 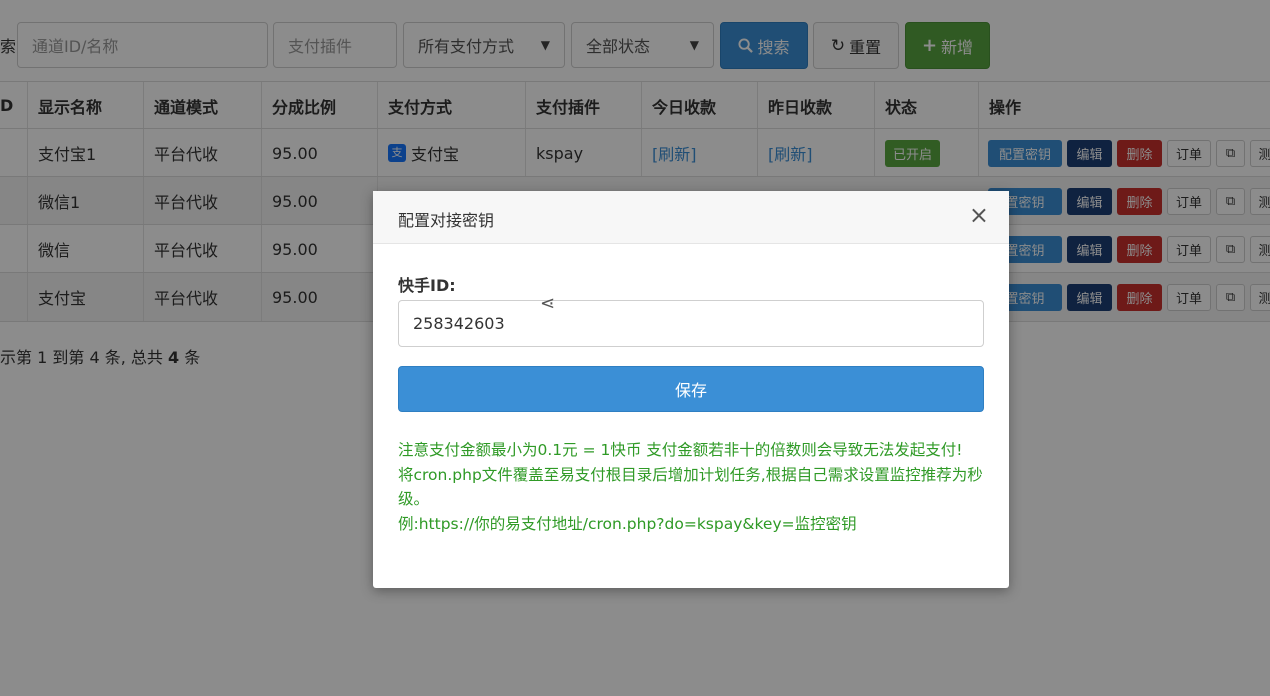 I want to click on close-icon: ×, so click(x=979, y=215).